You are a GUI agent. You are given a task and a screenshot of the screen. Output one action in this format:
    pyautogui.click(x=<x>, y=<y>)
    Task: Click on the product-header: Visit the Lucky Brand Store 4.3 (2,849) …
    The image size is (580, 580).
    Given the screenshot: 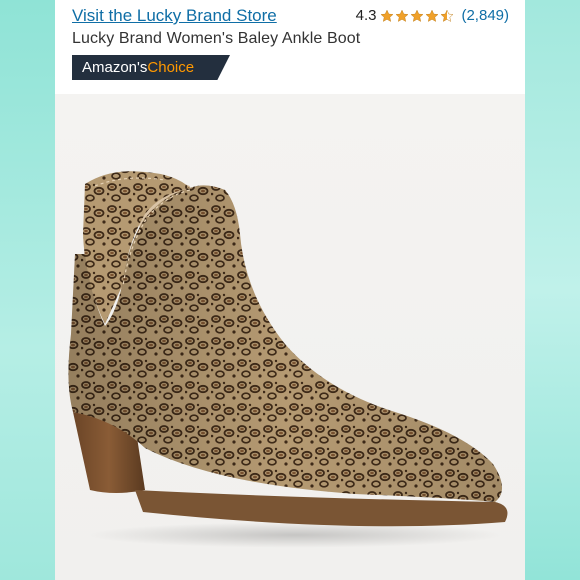 What is the action you would take?
    pyautogui.click(x=290, y=47)
    